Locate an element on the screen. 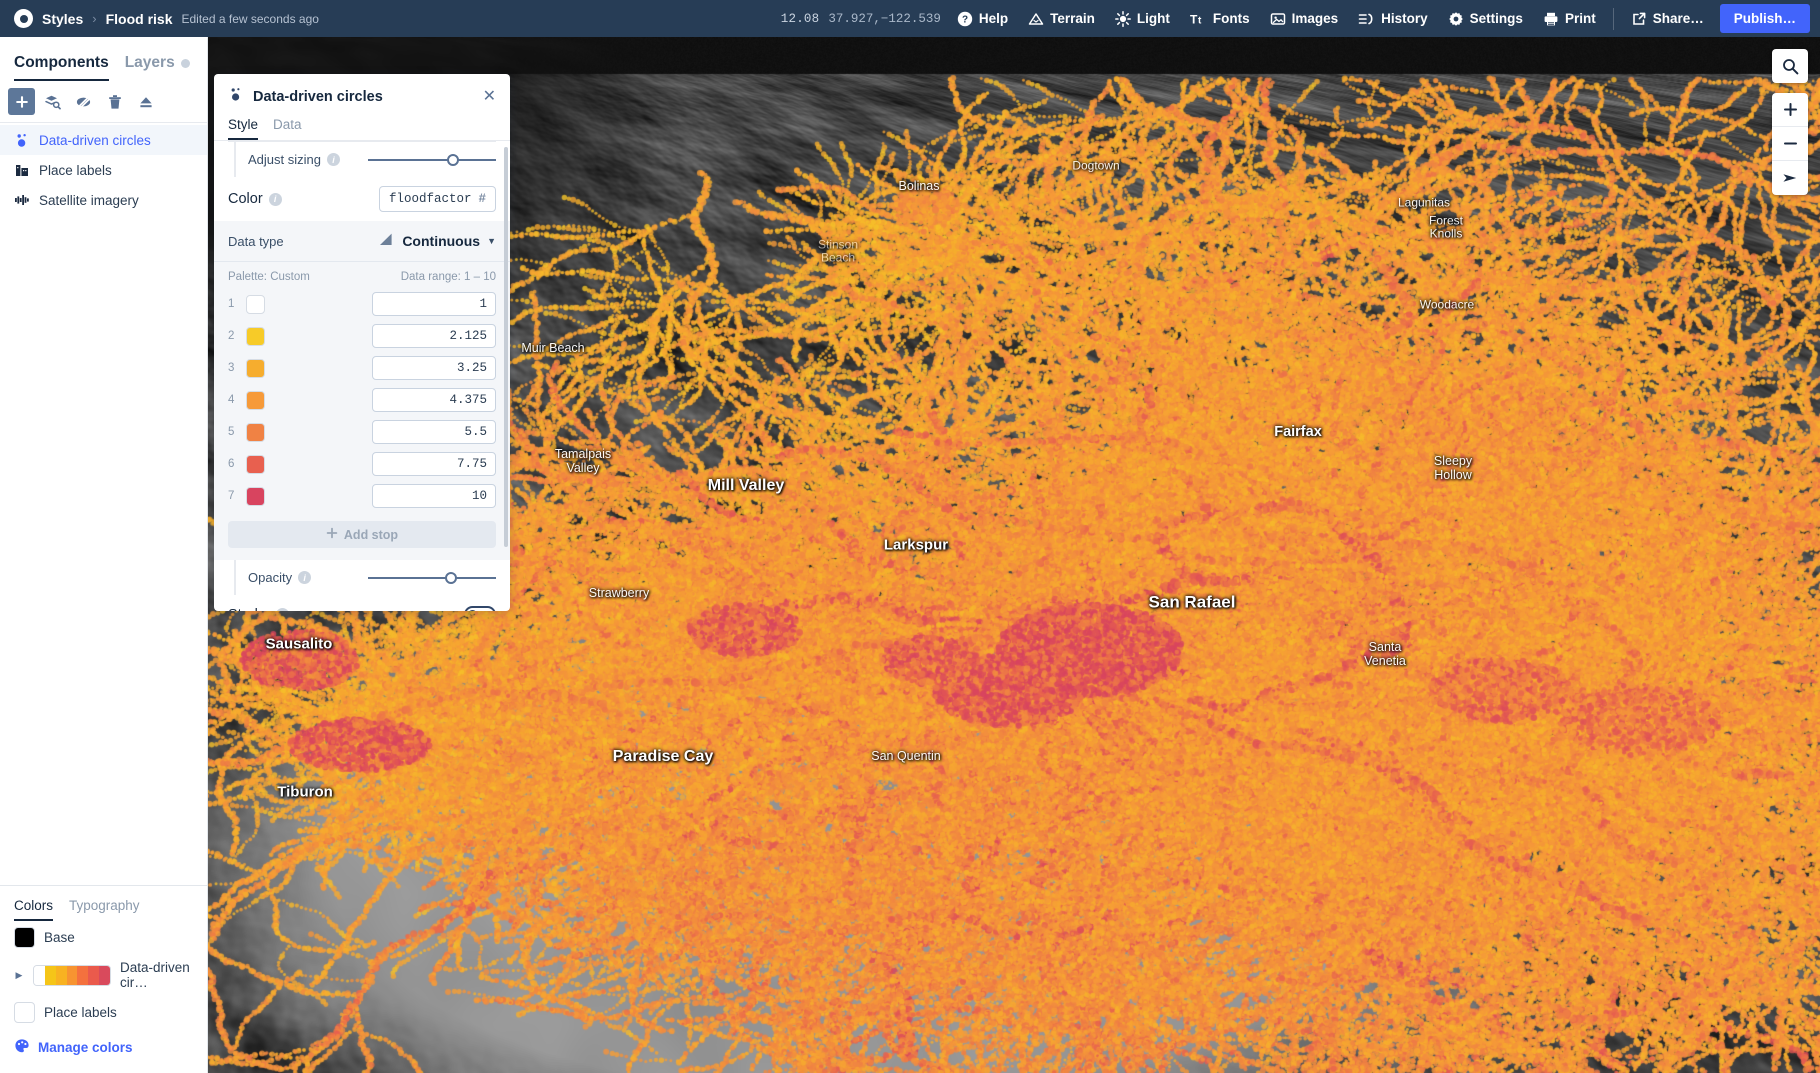  images-label: Images is located at coordinates (1315, 18).